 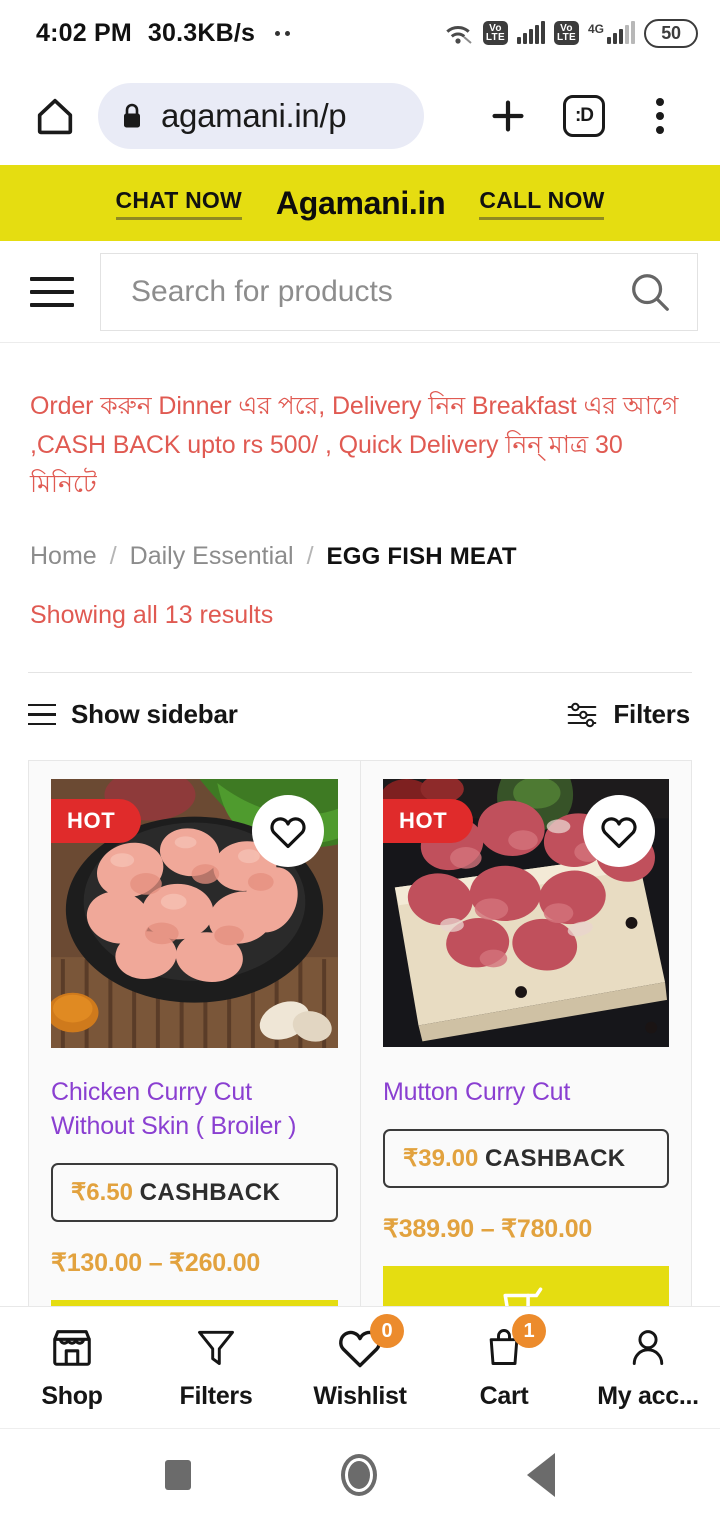 What do you see at coordinates (526, 1092) in the screenshot?
I see `product-title: Mutton Curry Cut` at bounding box center [526, 1092].